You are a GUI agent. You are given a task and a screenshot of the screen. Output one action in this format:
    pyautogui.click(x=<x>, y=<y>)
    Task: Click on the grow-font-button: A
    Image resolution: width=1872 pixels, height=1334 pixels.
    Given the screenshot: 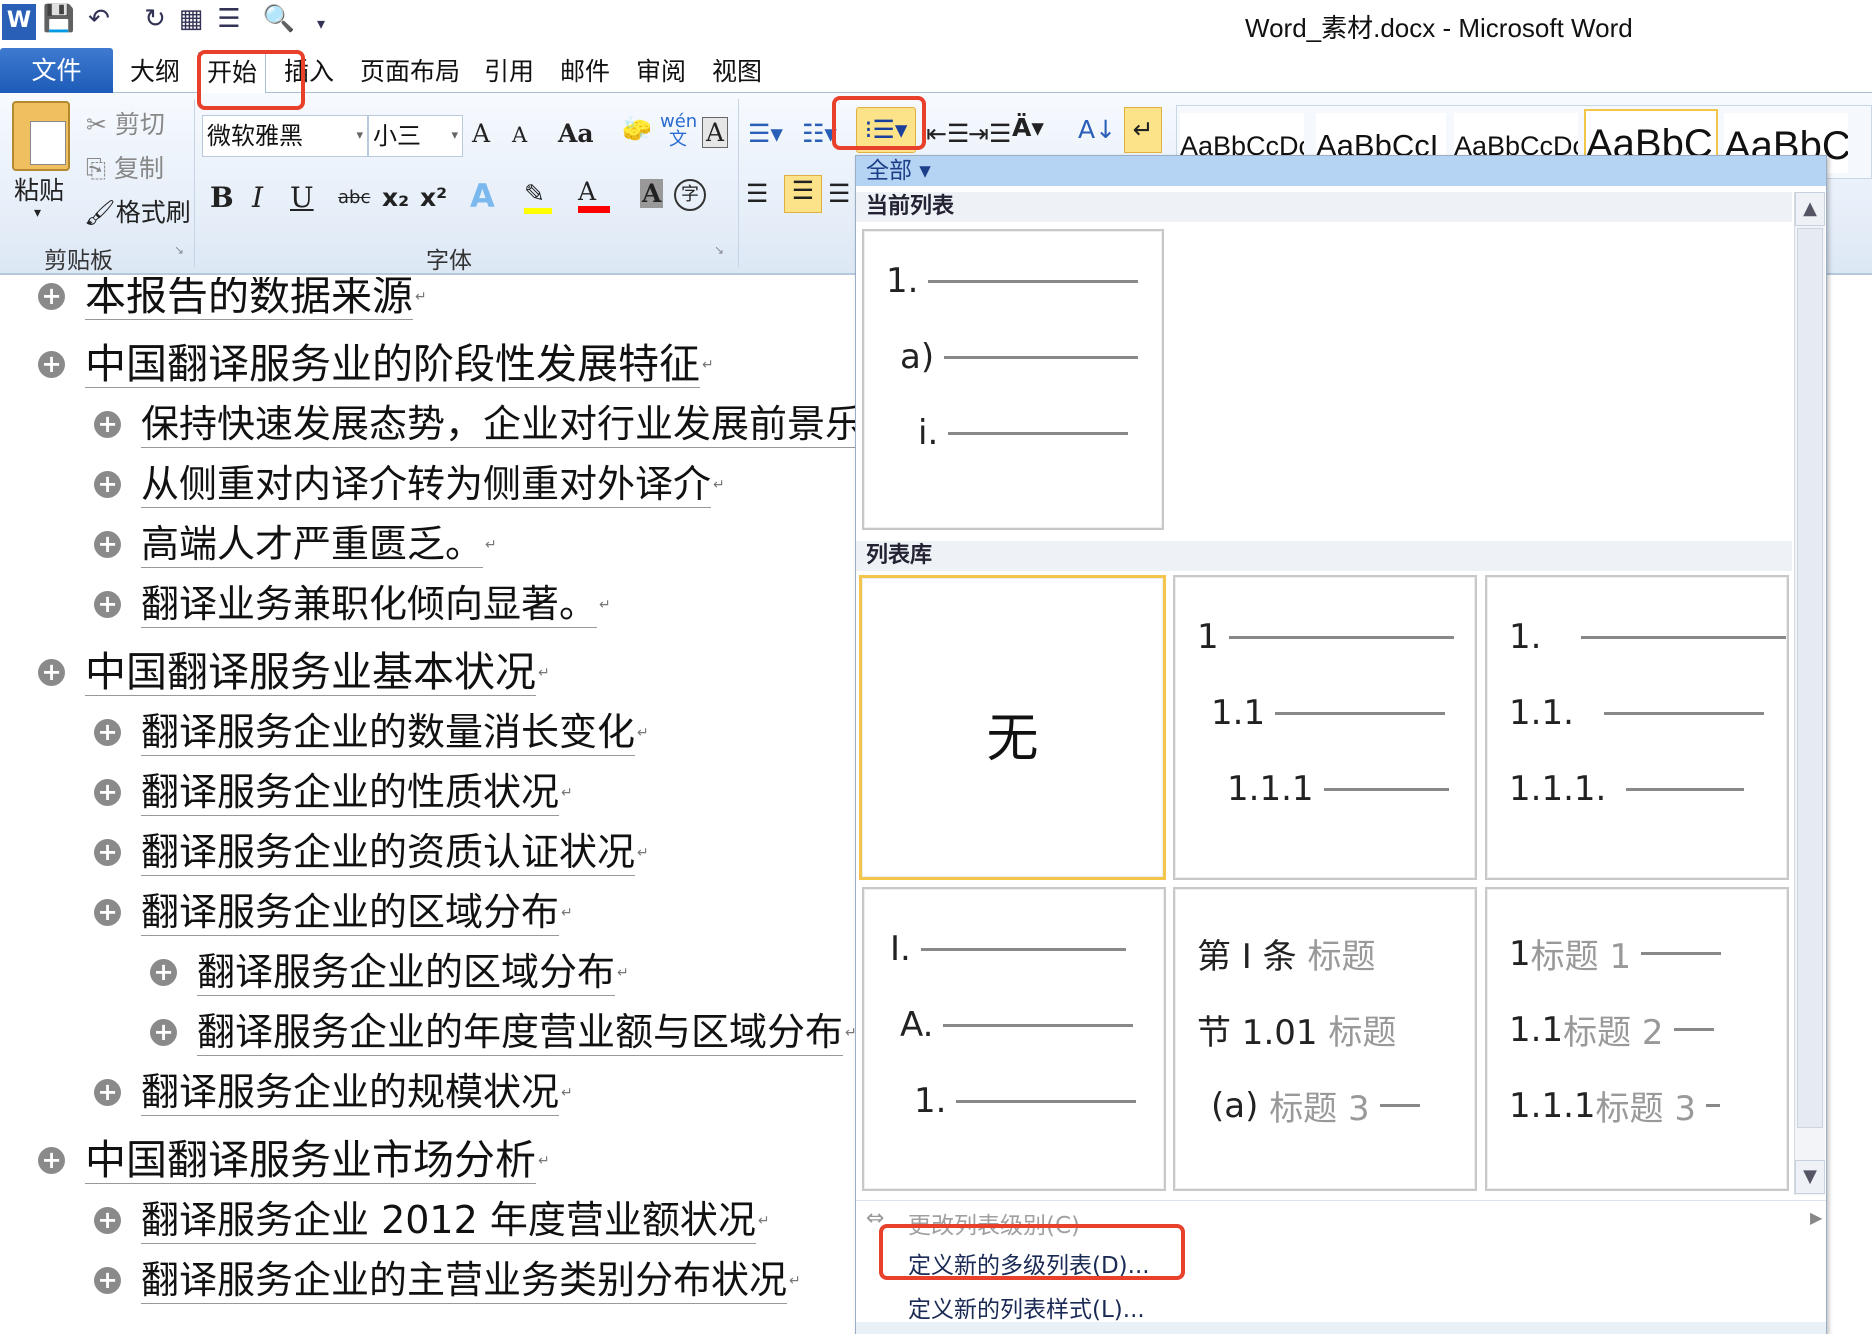 What is the action you would take?
    pyautogui.click(x=481, y=133)
    